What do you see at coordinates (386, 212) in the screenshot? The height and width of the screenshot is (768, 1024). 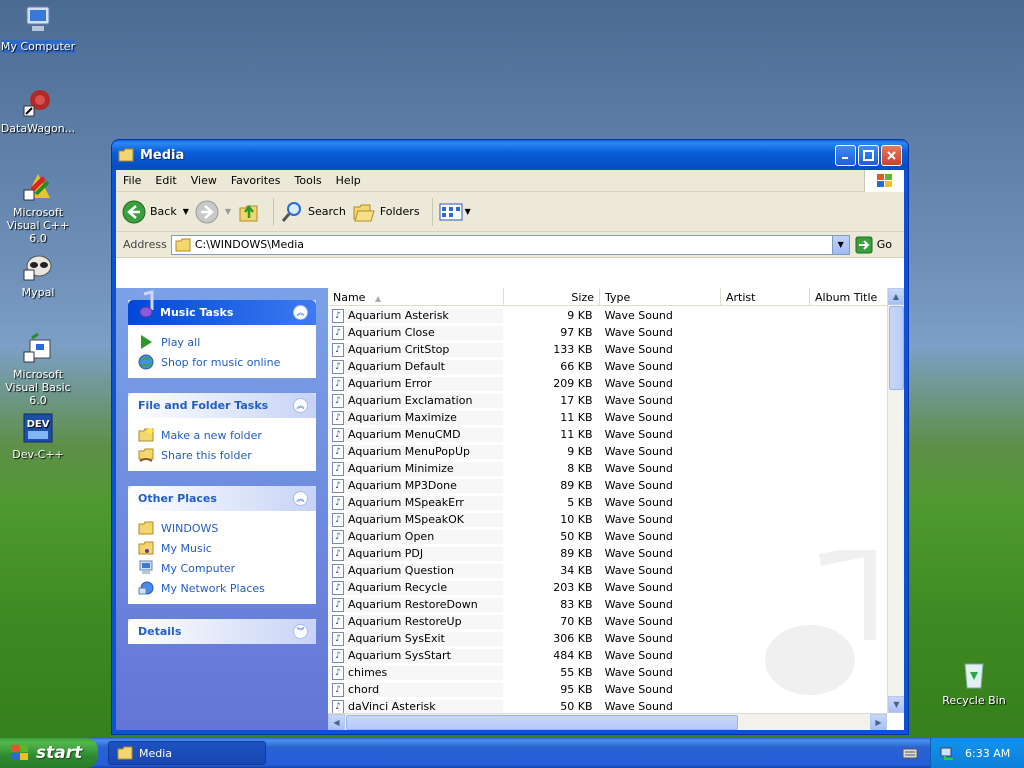 I see `folders-button: Folders` at bounding box center [386, 212].